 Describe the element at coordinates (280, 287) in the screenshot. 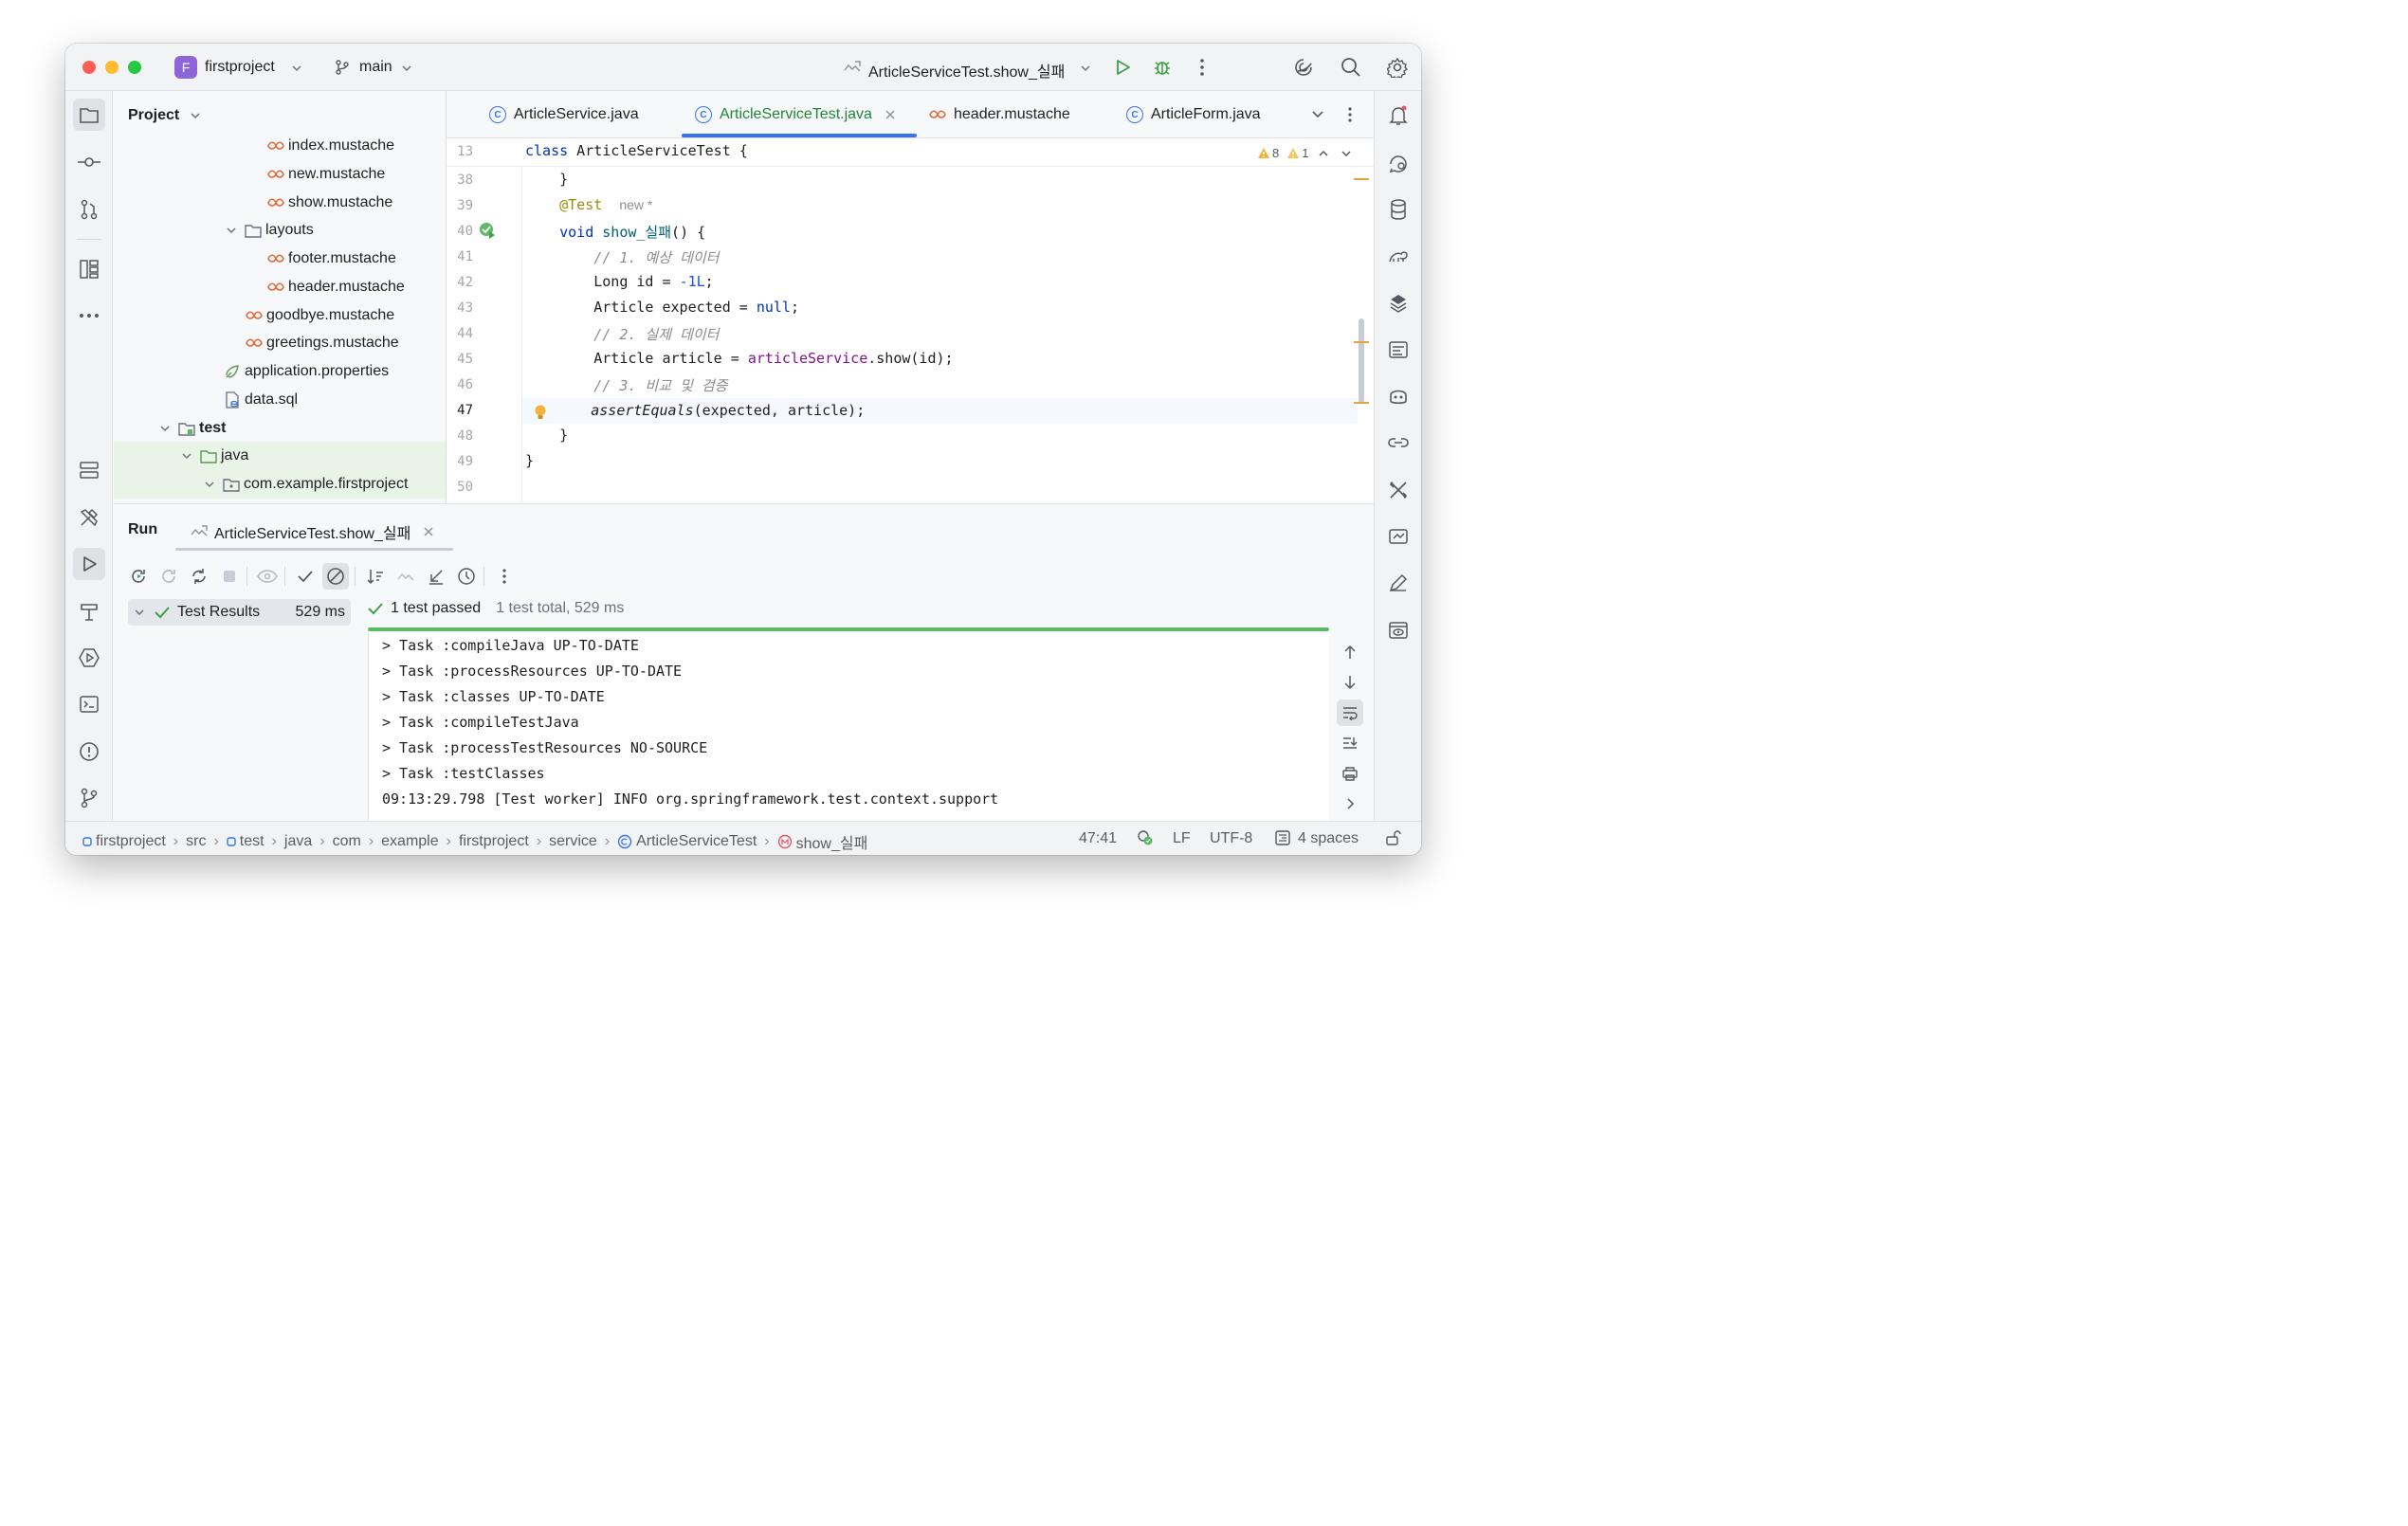

I see `tree-item: header.mustache` at that location.